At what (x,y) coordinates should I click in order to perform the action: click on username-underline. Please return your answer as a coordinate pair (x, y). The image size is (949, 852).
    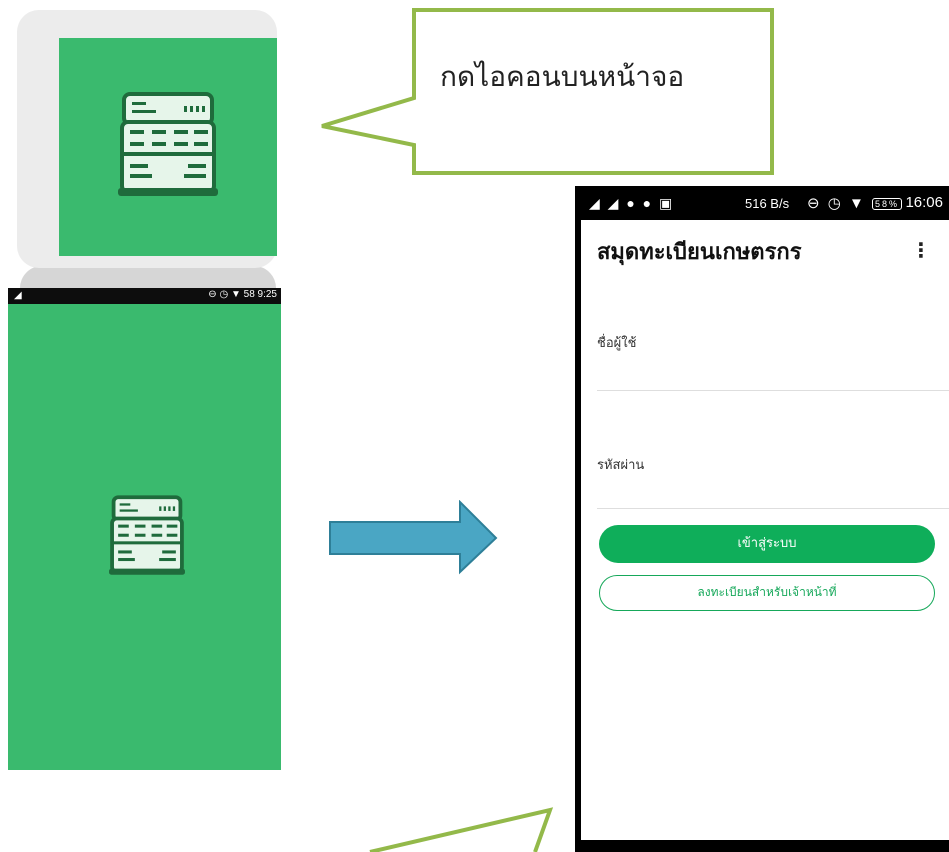
    Looking at the image, I should click on (773, 390).